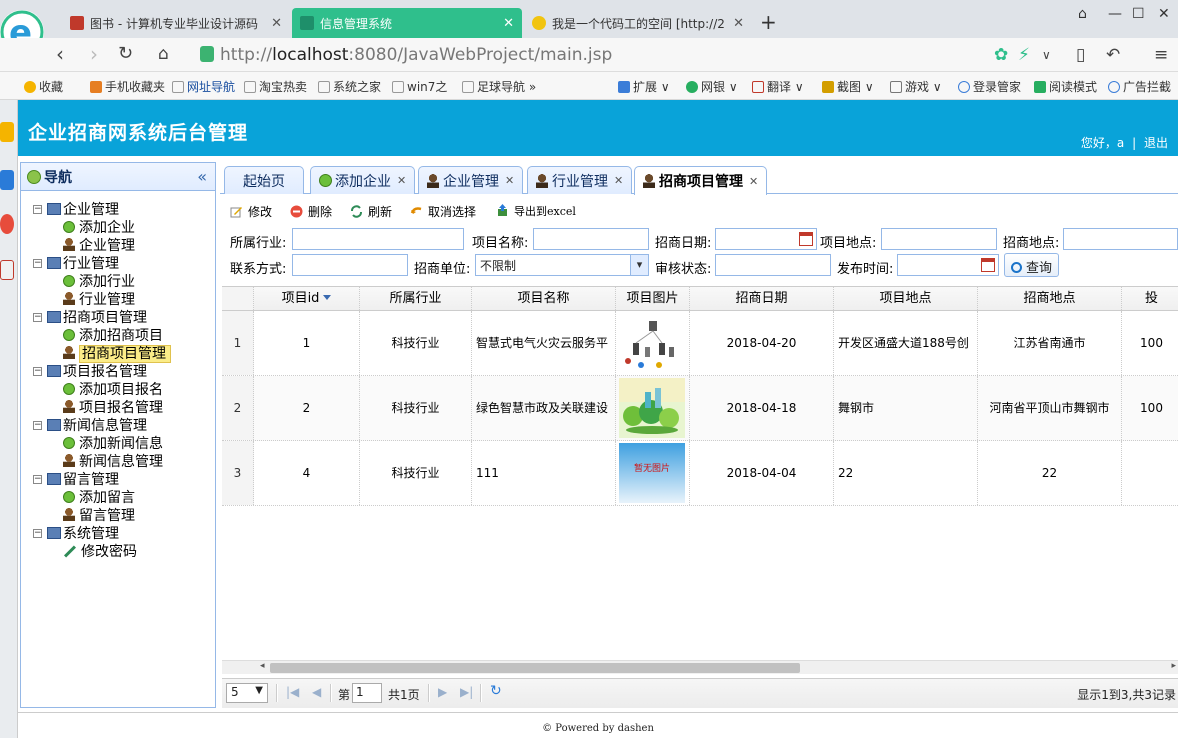  Describe the element at coordinates (1050, 298) in the screenshot. I see `column-header: 招商地点` at that location.